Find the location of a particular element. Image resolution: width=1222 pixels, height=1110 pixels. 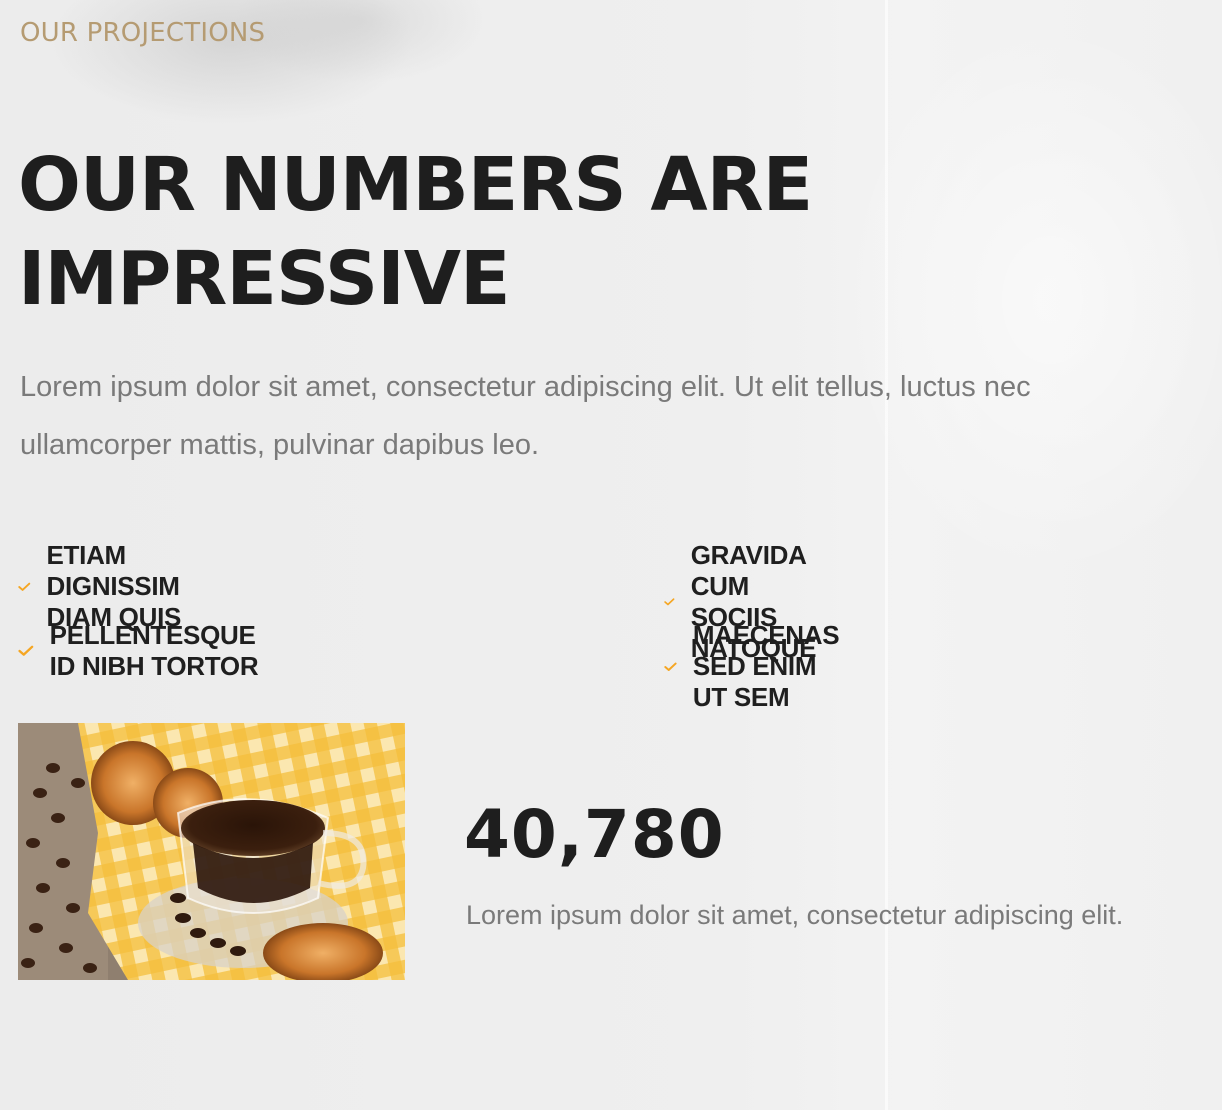

section-eyebrow: OUR PROJECTIONS is located at coordinates (143, 33).